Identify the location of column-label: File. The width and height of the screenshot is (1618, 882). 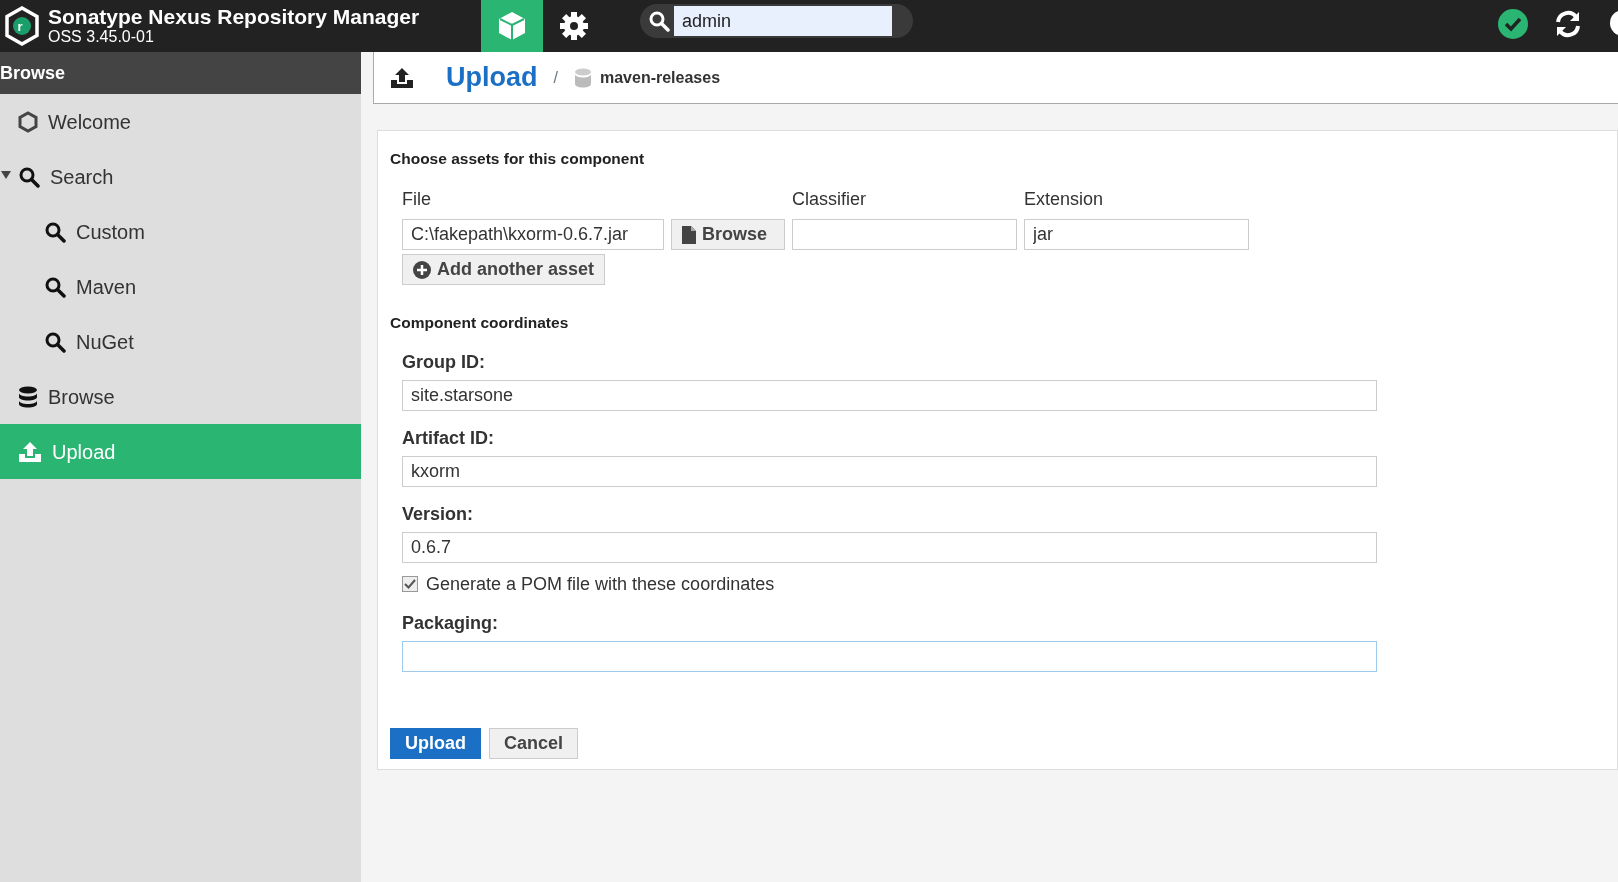
(417, 200).